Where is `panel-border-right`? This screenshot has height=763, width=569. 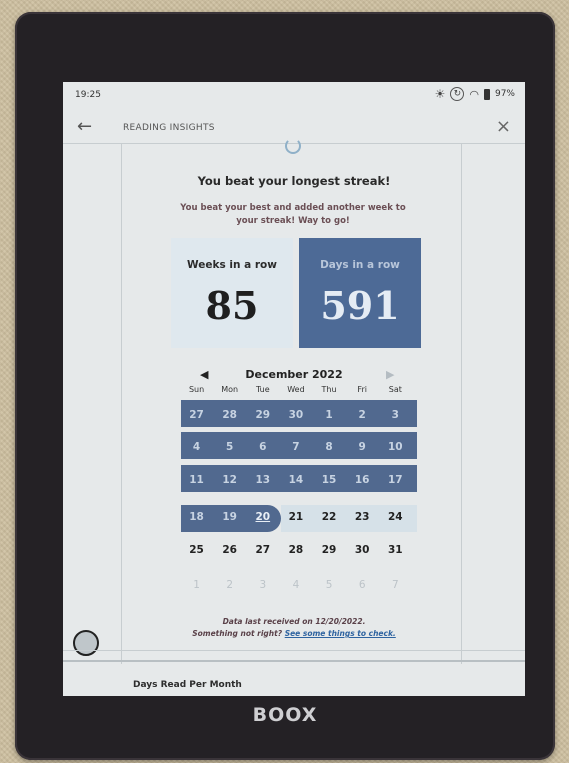
panel-border-right is located at coordinates (461, 404).